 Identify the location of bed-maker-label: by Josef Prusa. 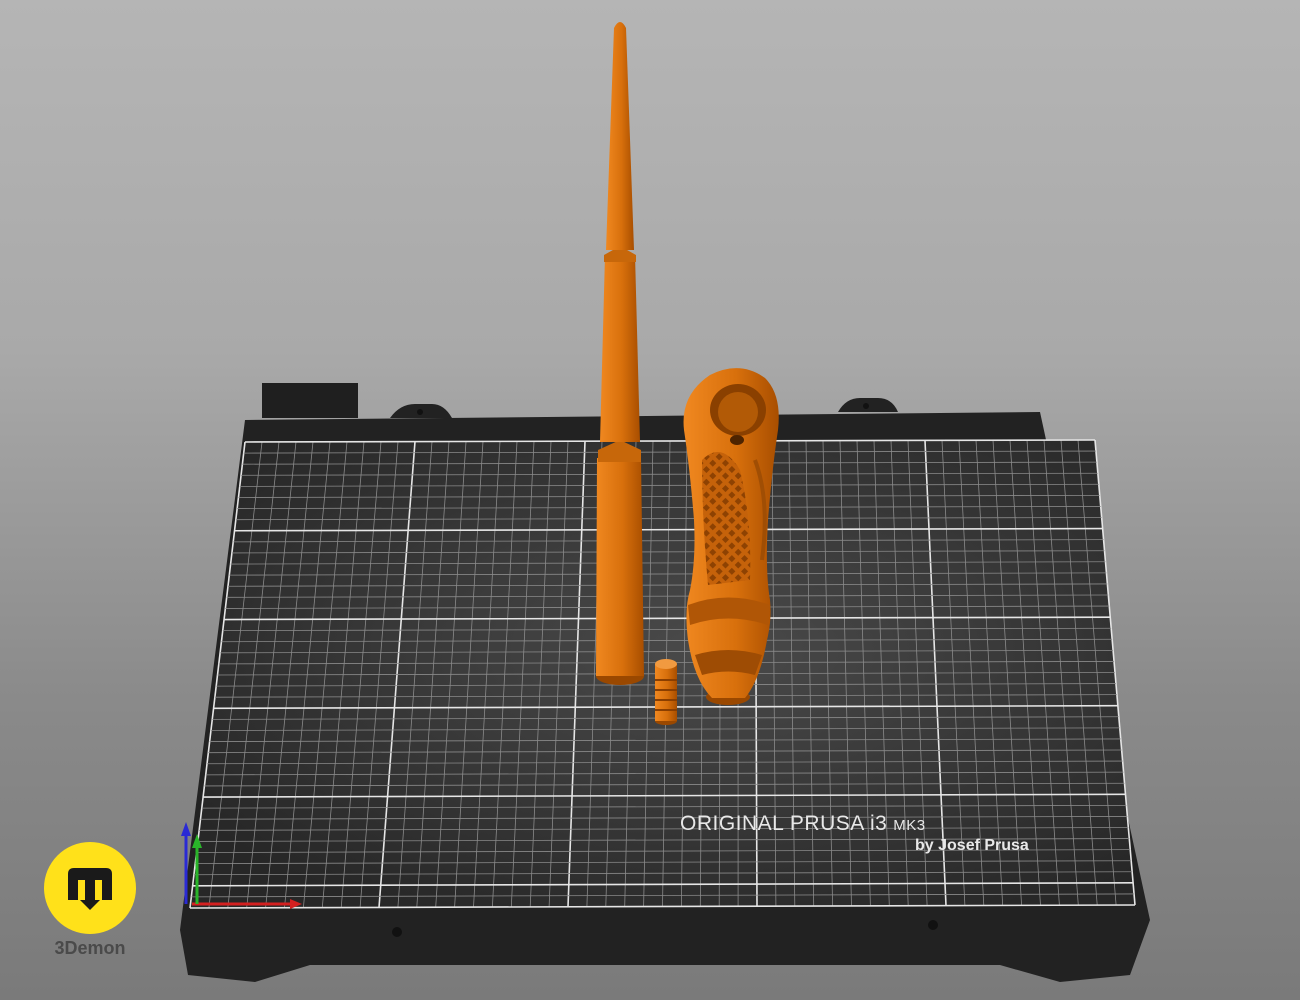
(972, 845).